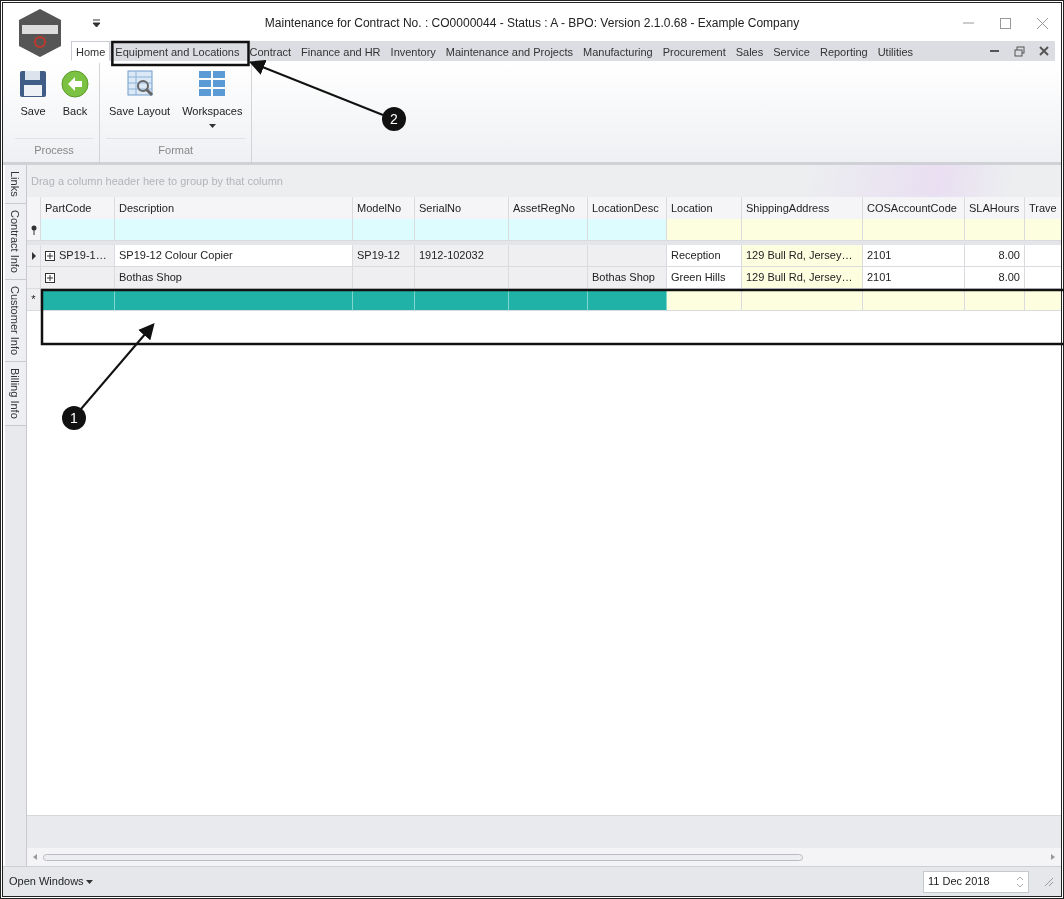 The height and width of the screenshot is (899, 1064). Describe the element at coordinates (976, 881) in the screenshot. I see `date-field: 11 Dec 2018` at that location.